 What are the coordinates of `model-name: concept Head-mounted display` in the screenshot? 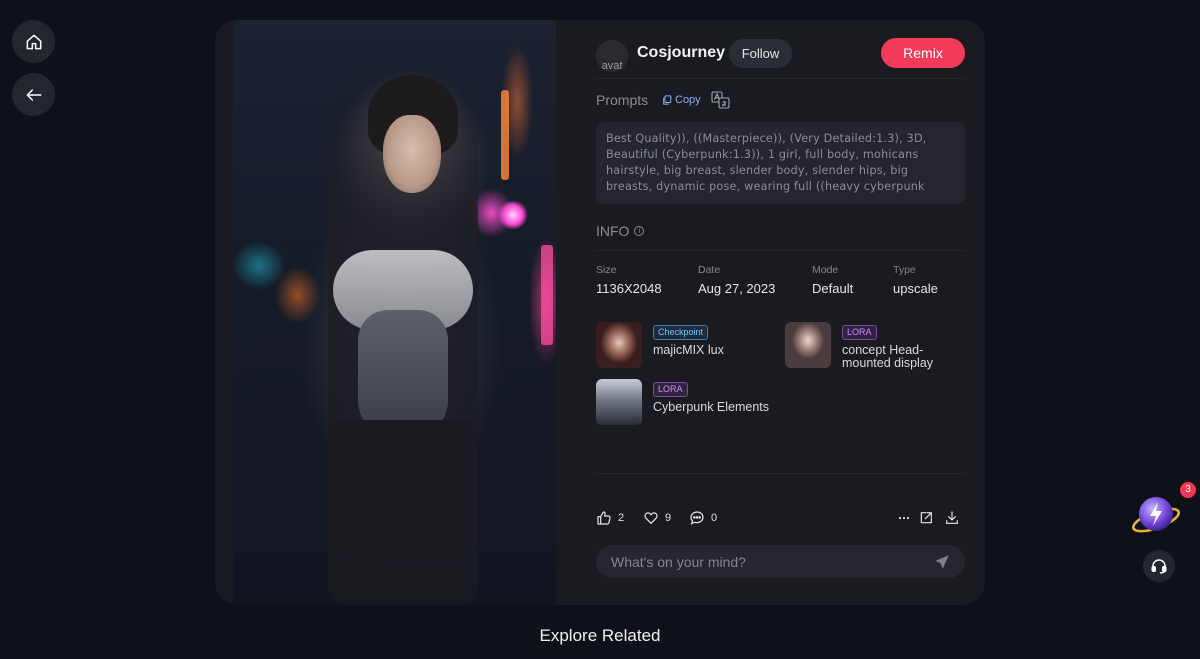 It's located at (888, 356).